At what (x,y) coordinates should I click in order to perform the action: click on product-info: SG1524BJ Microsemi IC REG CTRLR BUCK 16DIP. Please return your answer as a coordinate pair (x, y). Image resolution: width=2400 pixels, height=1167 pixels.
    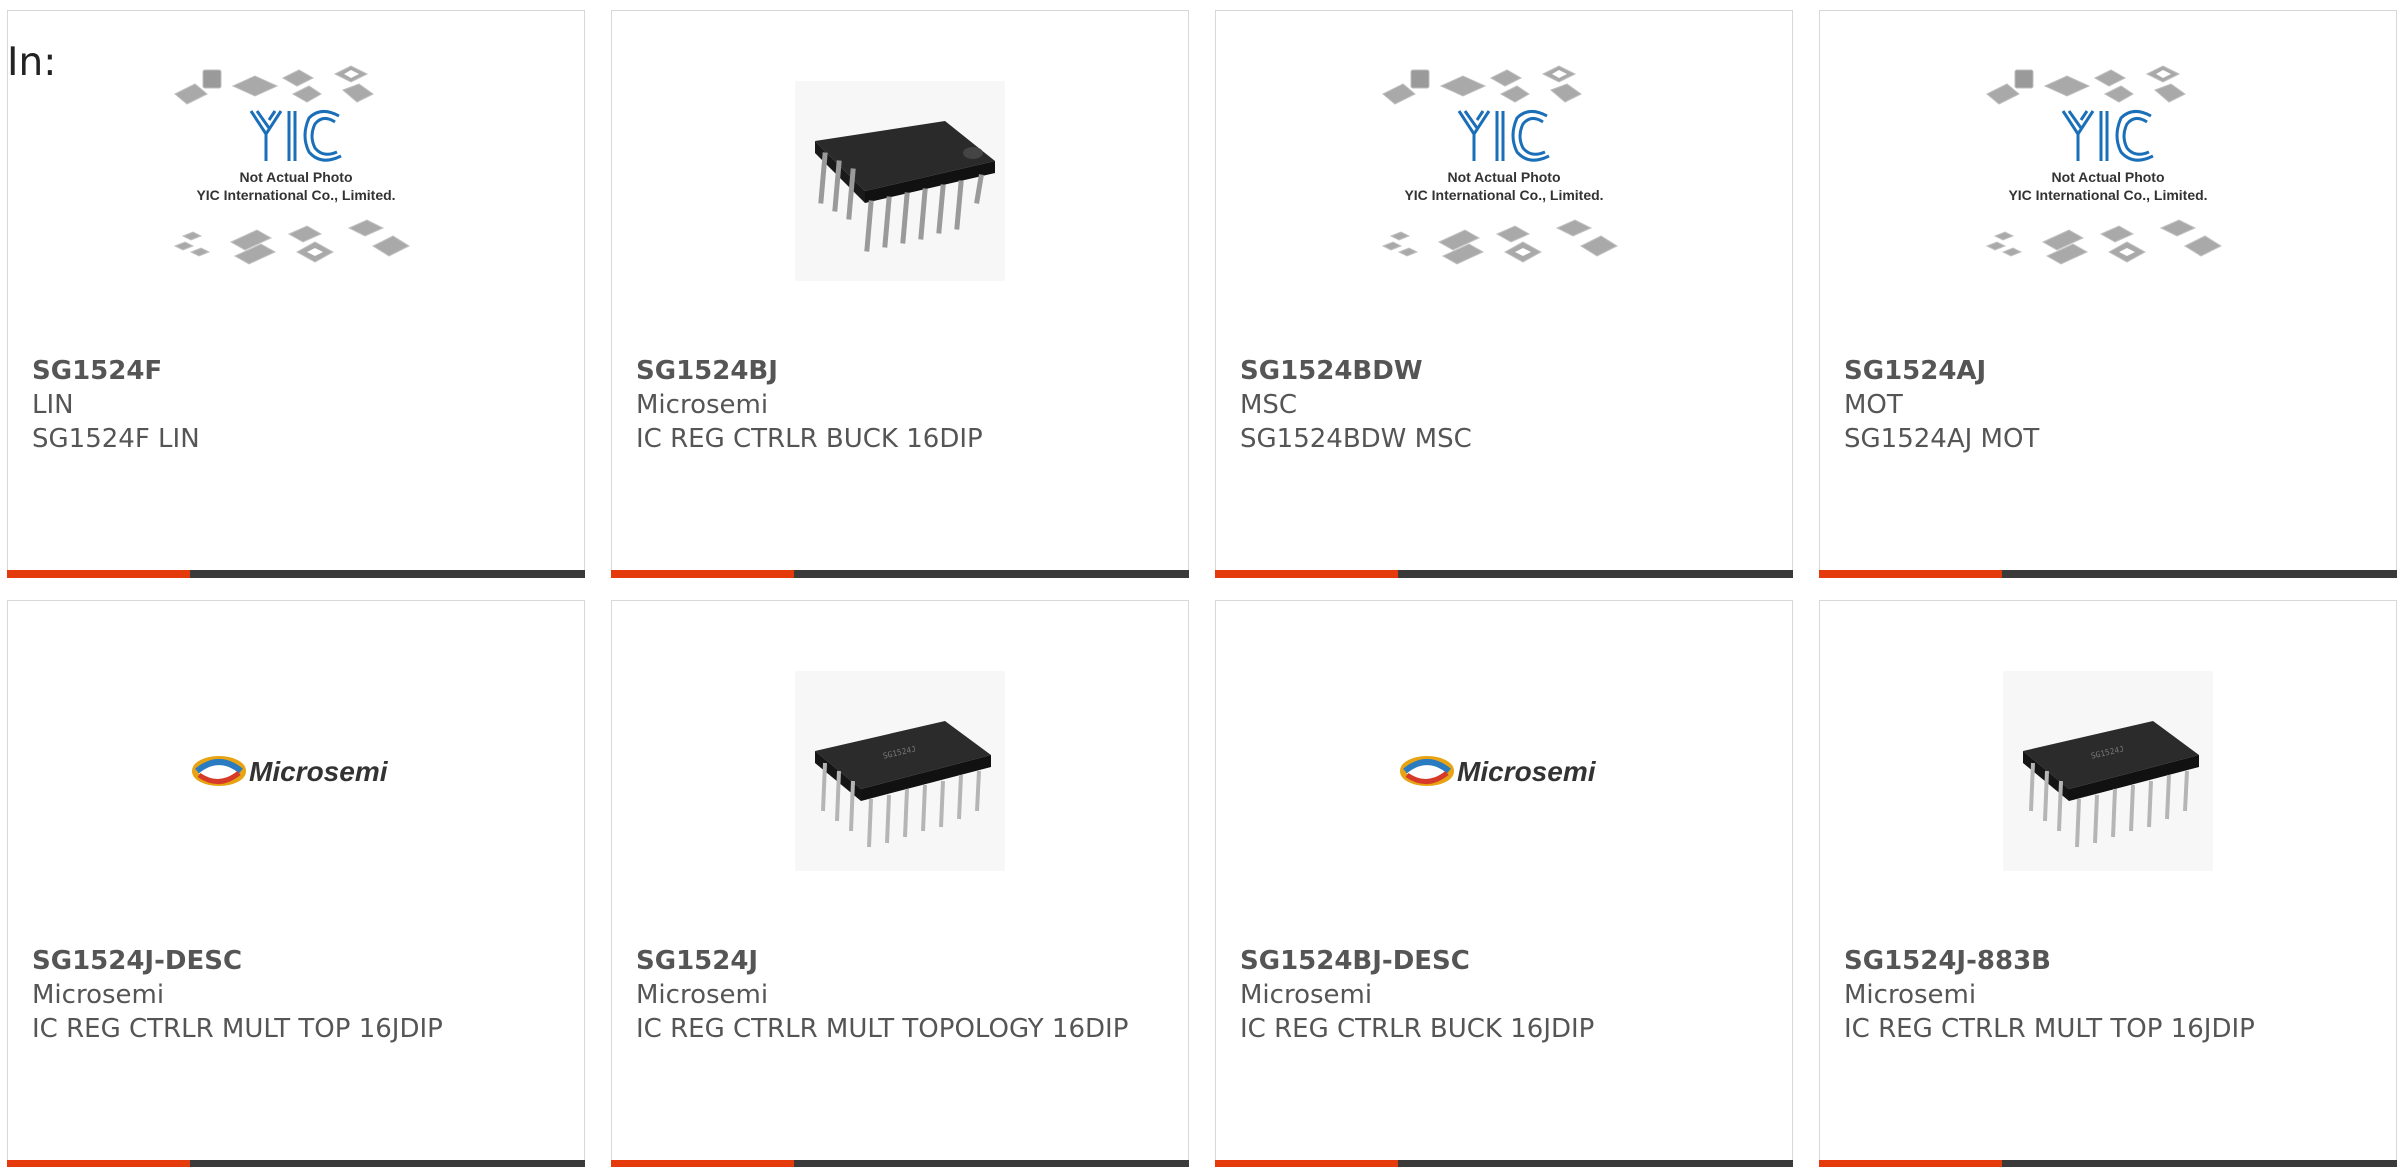
    Looking at the image, I should click on (900, 405).